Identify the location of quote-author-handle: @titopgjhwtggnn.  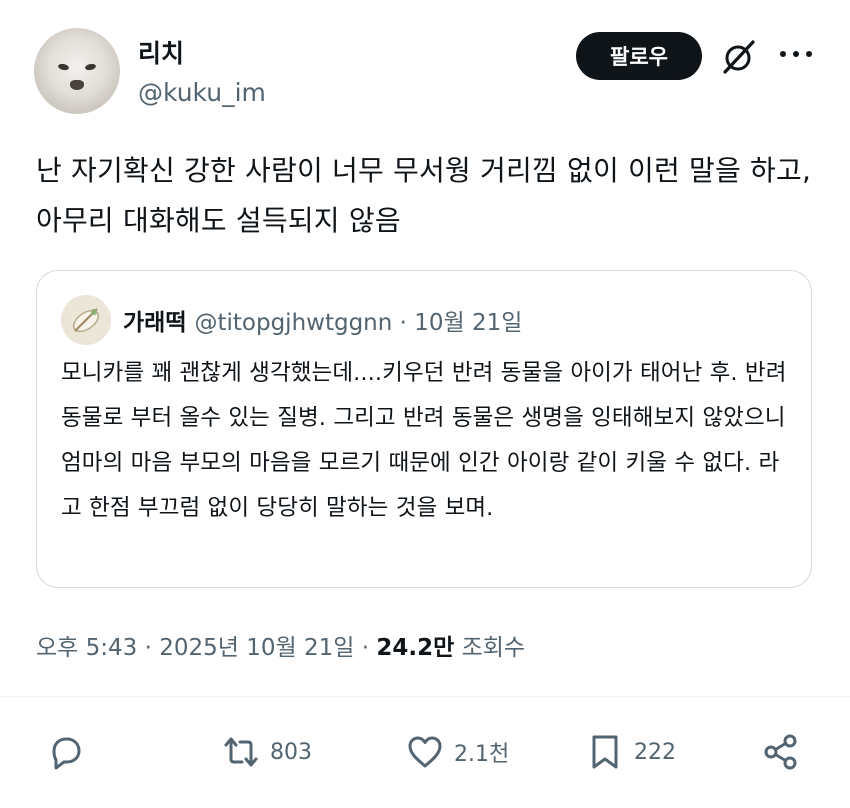
(293, 323).